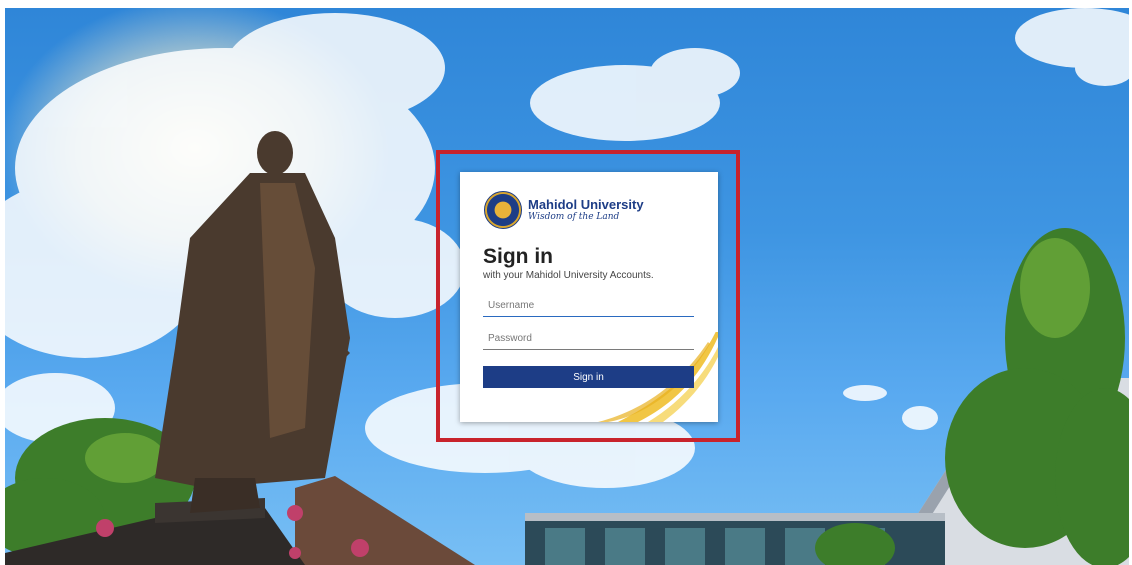  Describe the element at coordinates (574, 217) in the screenshot. I see `brand-tagline: Wisdom of the Land` at that location.